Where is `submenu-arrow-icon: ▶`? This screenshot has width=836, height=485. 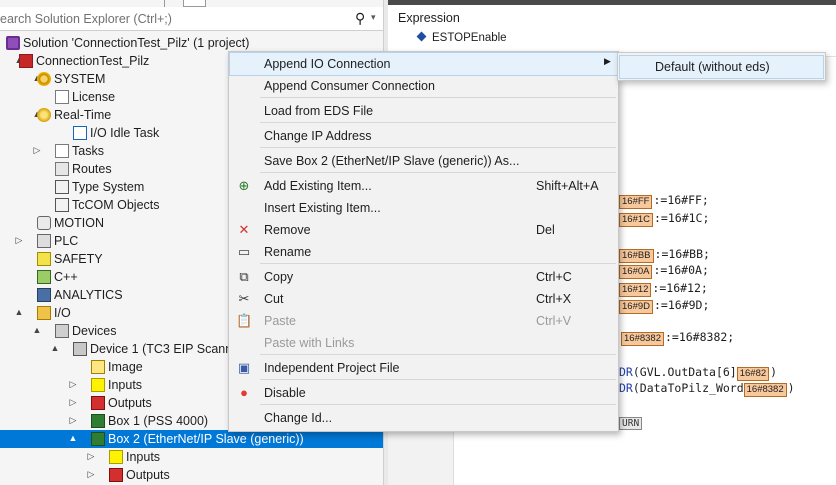
submenu-arrow-icon: ▶ is located at coordinates (607, 61).